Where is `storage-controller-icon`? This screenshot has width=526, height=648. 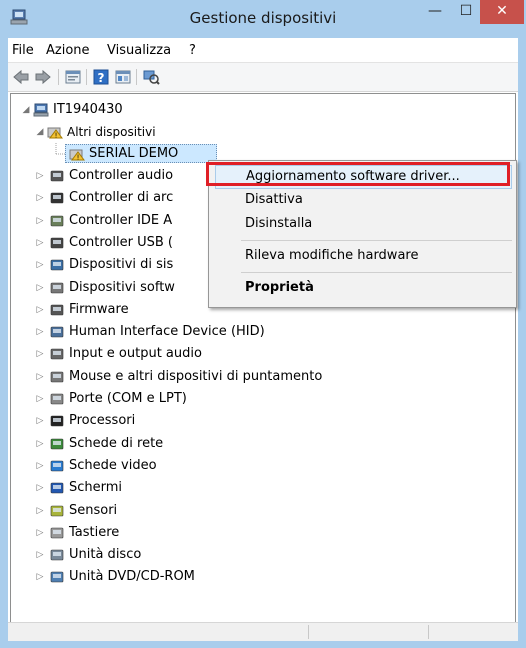
storage-controller-icon is located at coordinates (57, 198).